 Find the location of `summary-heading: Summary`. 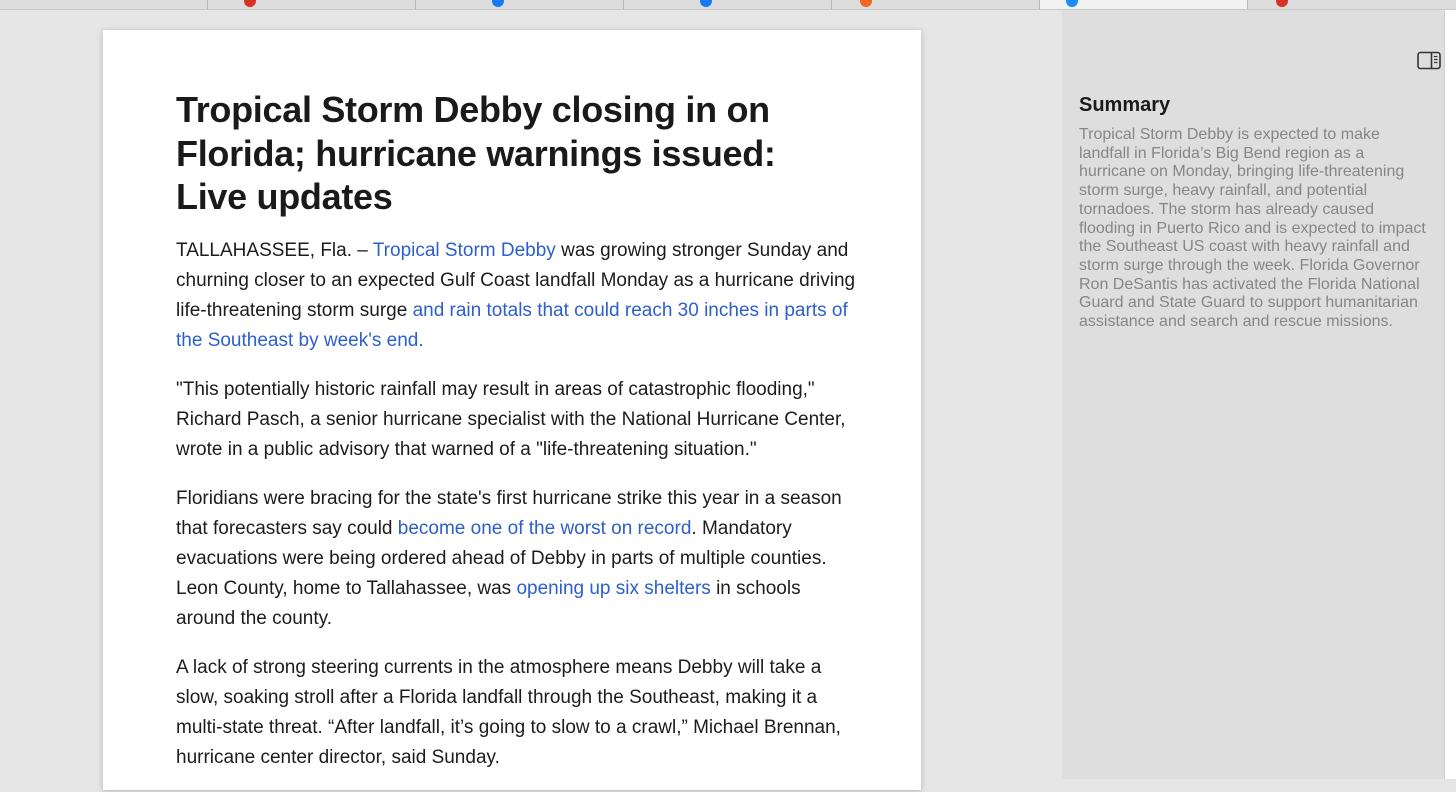

summary-heading: Summary is located at coordinates (1125, 105).